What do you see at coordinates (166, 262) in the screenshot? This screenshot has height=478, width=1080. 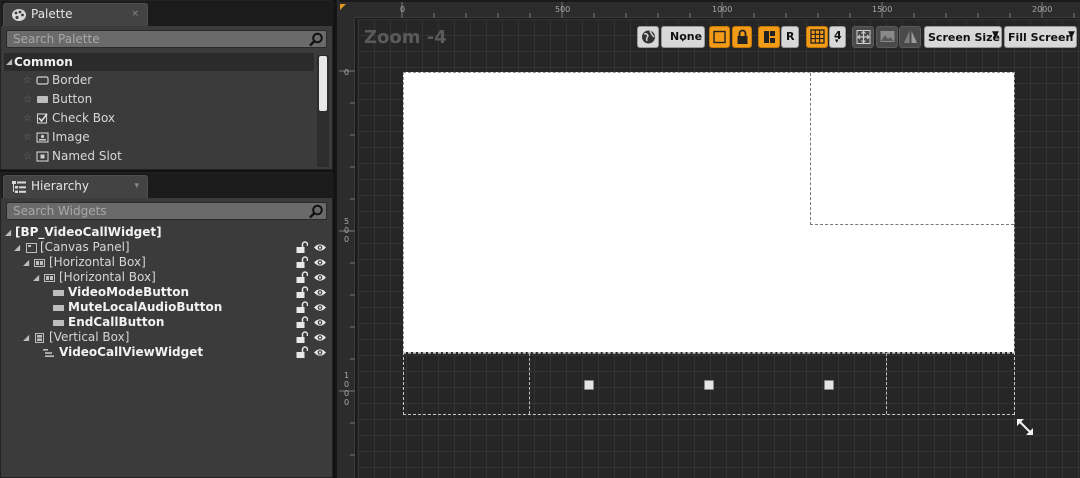 I see `hierarchy-row-horizontal-box: ◢ [Horizontal Box]` at bounding box center [166, 262].